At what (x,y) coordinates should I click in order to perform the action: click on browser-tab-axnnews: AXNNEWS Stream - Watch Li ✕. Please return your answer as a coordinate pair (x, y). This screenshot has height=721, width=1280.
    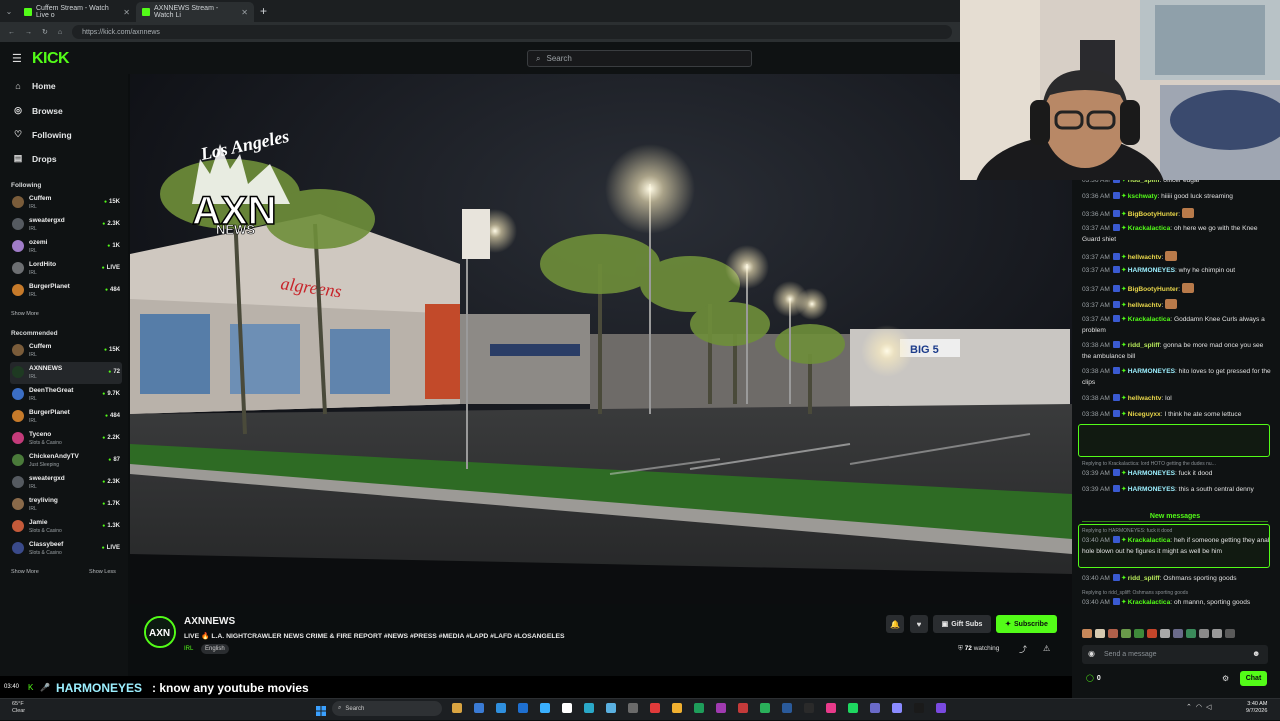
    Looking at the image, I should click on (195, 12).